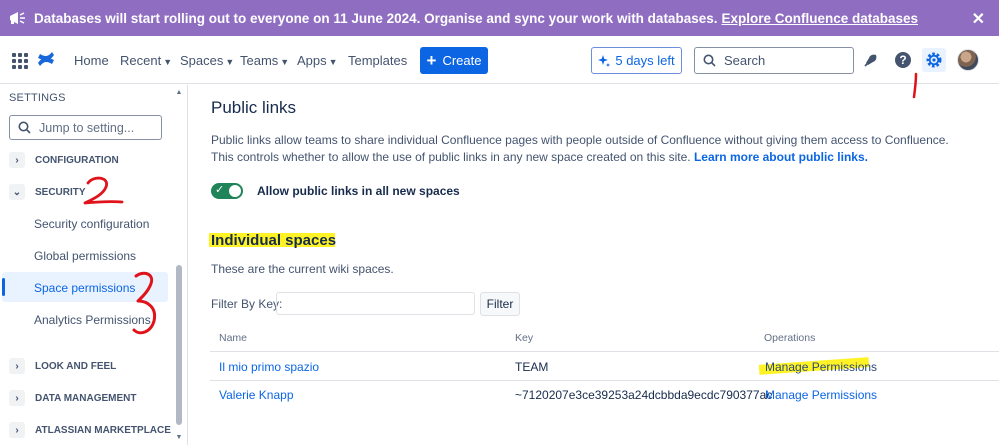  I want to click on gear-icon, so click(934, 60).